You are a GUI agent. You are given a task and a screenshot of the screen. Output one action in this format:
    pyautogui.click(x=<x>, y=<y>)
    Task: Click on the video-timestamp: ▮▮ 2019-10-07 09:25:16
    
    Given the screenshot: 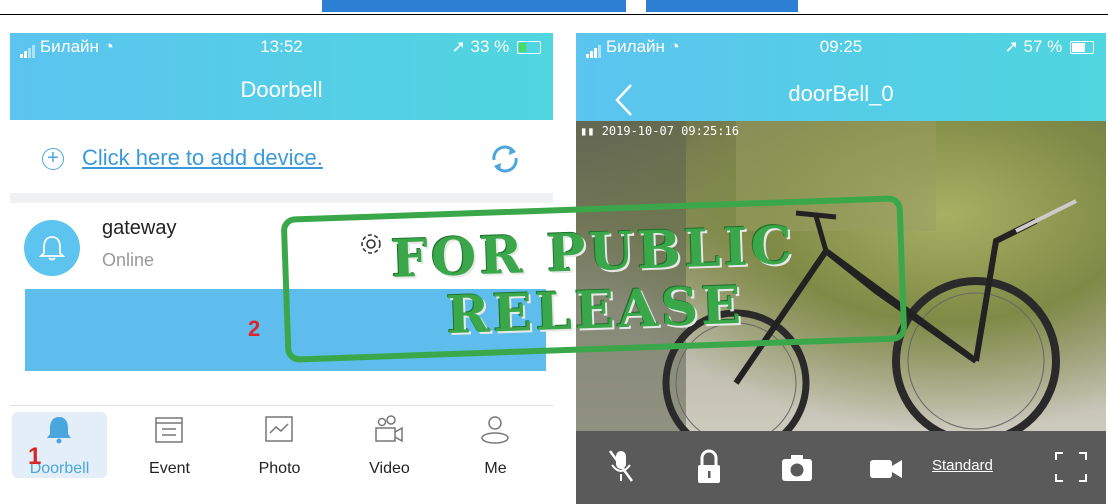 What is the action you would take?
    pyautogui.click(x=659, y=131)
    